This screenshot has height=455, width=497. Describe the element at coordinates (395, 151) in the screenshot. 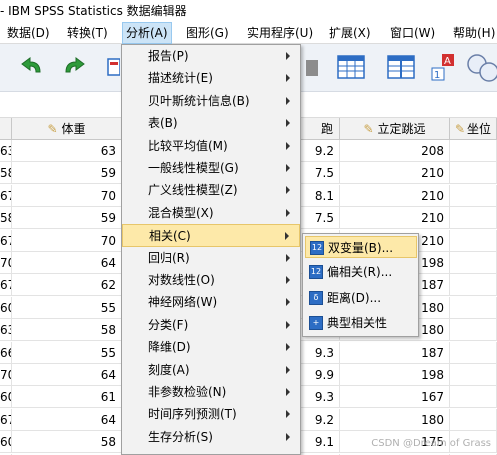

I see `table-cell: 208` at that location.